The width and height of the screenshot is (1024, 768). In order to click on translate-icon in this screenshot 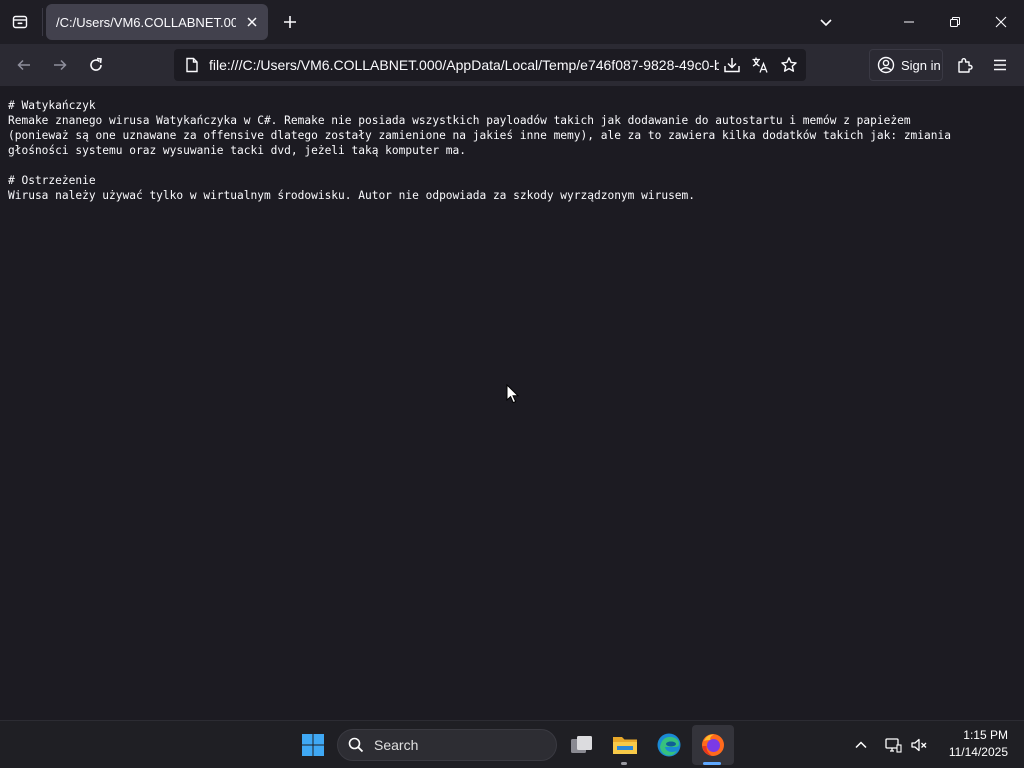, I will do `click(760, 65)`.